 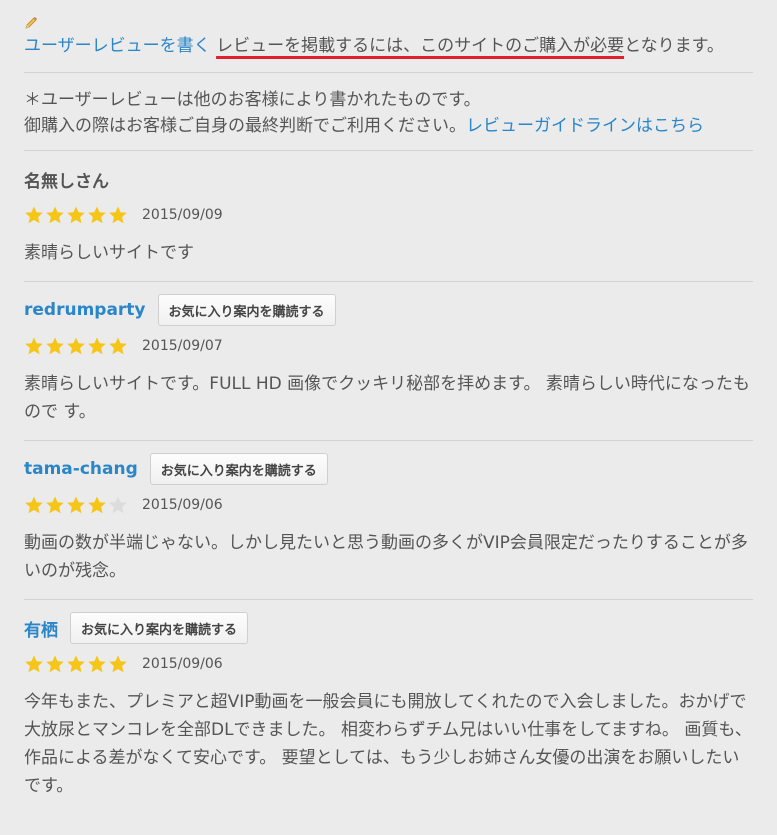 I want to click on review-requirement-text: レビューを掲載するには、このサイトのご購入が必要, so click(x=420, y=46).